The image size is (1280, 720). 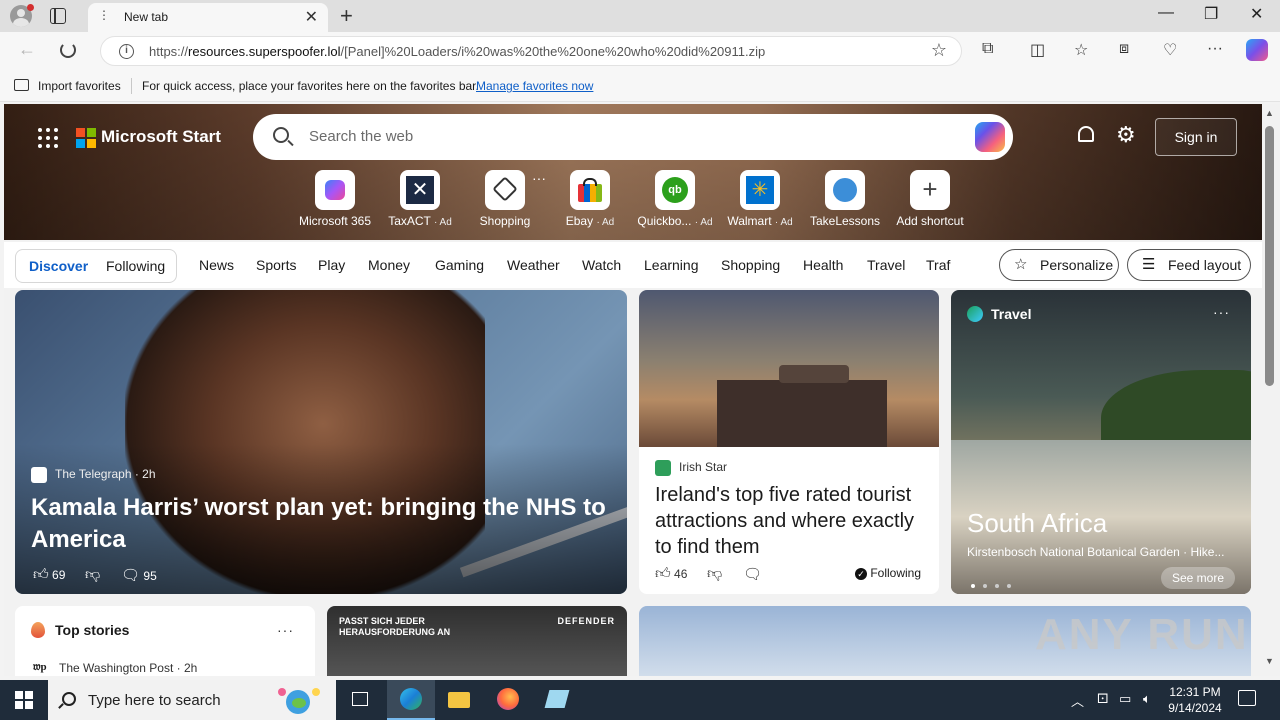 I want to click on notification-center-icon, so click(x=1247, y=698).